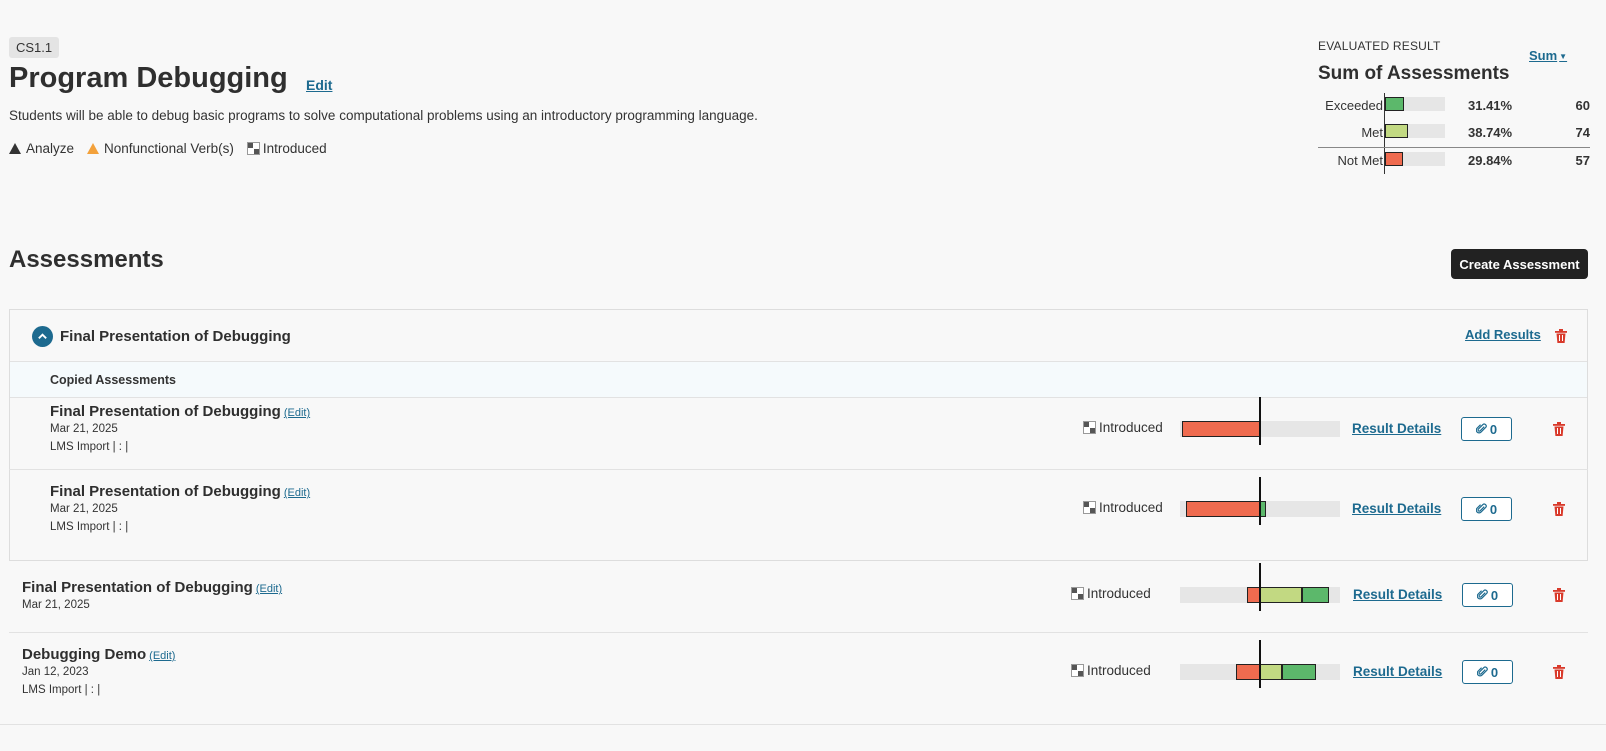 This screenshot has height=751, width=1606. What do you see at coordinates (1582, 160) in the screenshot?
I see `eval-row-count: 57` at bounding box center [1582, 160].